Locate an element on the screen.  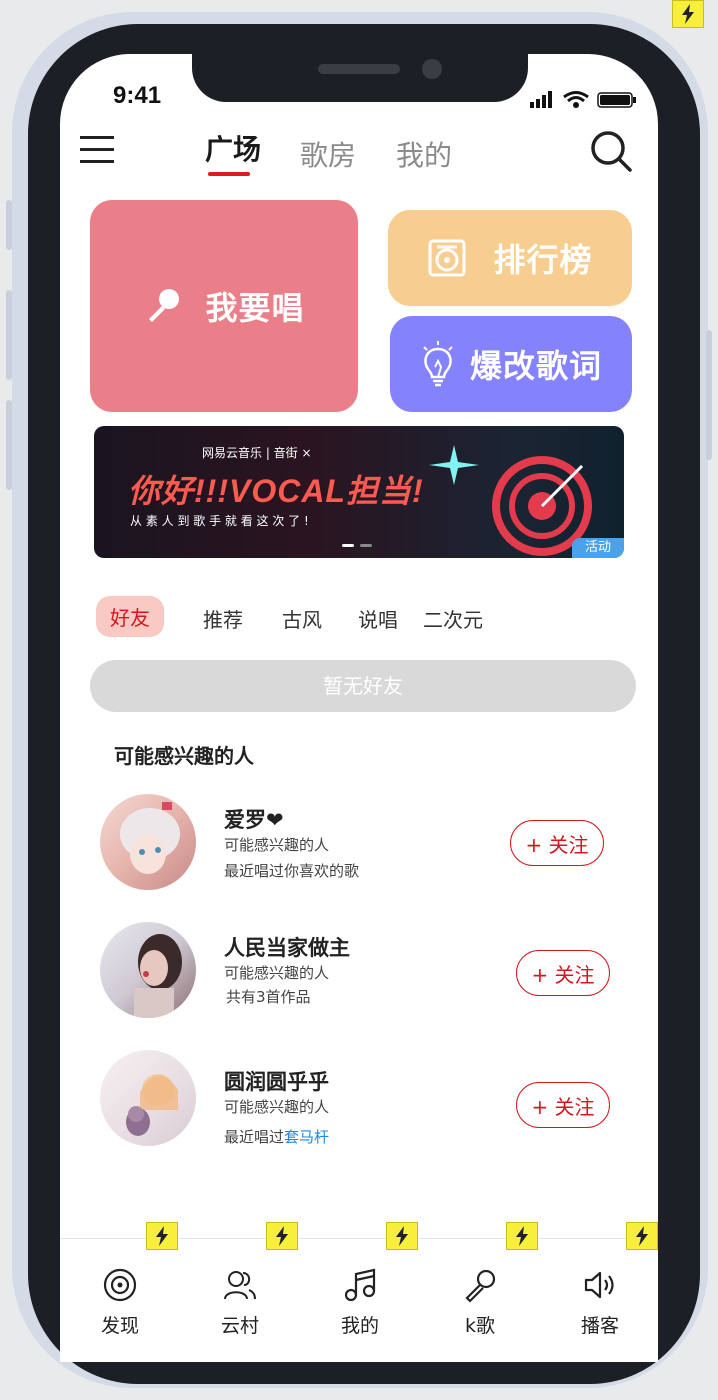
power-button is located at coordinates (709, 395).